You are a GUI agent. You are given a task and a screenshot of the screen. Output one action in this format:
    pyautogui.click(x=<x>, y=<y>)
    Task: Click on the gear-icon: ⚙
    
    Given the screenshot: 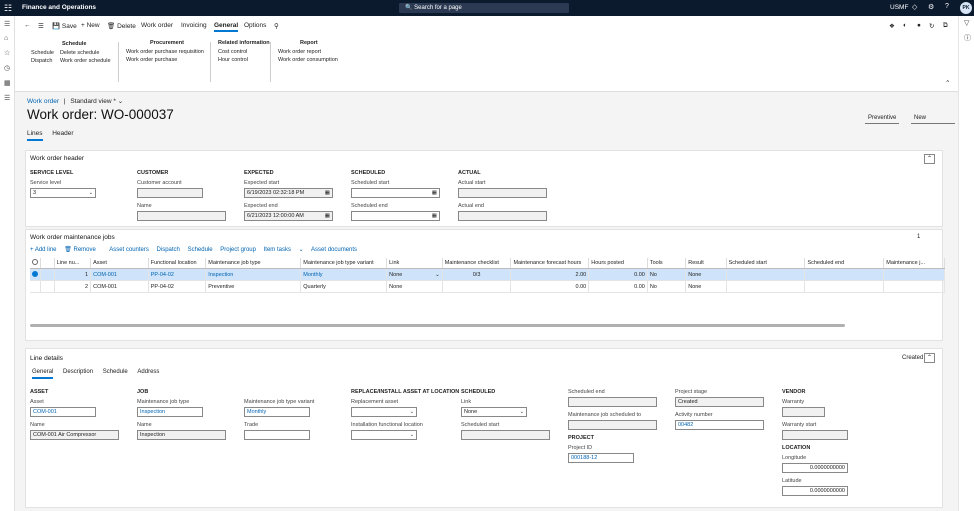 What is the action you would take?
    pyautogui.click(x=931, y=7)
    